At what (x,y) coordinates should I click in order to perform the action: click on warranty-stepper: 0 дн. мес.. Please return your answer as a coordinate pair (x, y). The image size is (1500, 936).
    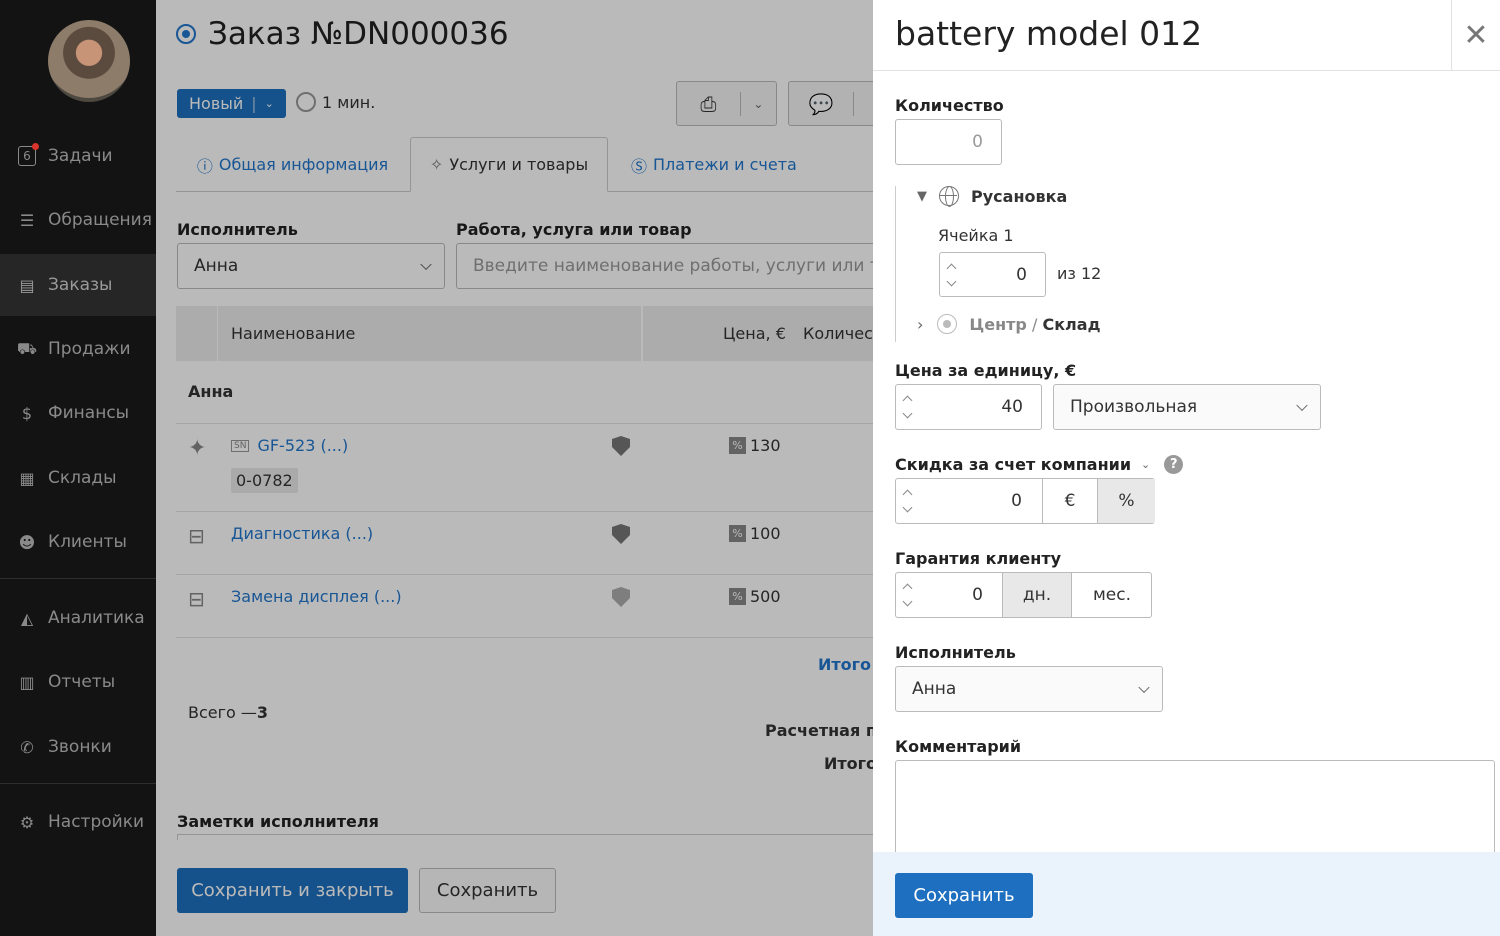
    Looking at the image, I should click on (1023, 595).